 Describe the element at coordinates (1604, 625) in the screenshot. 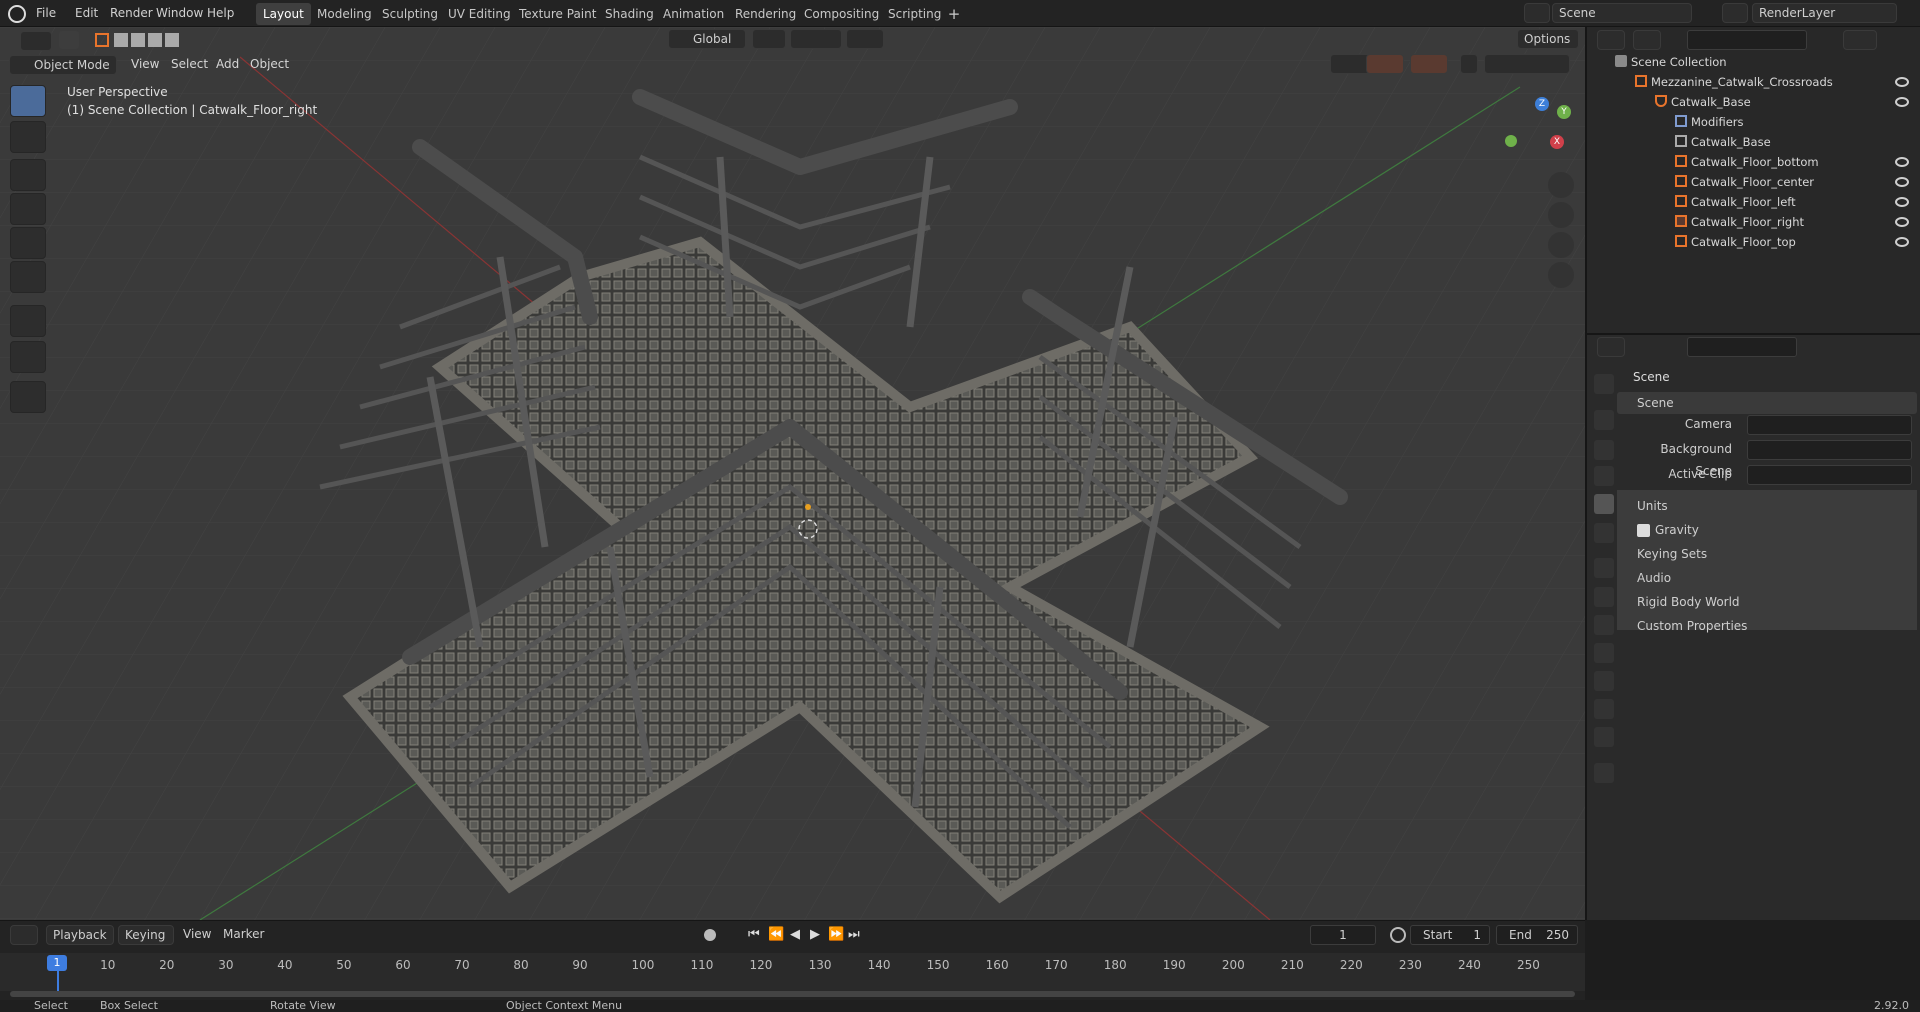

I see `particles-tab-icon` at that location.